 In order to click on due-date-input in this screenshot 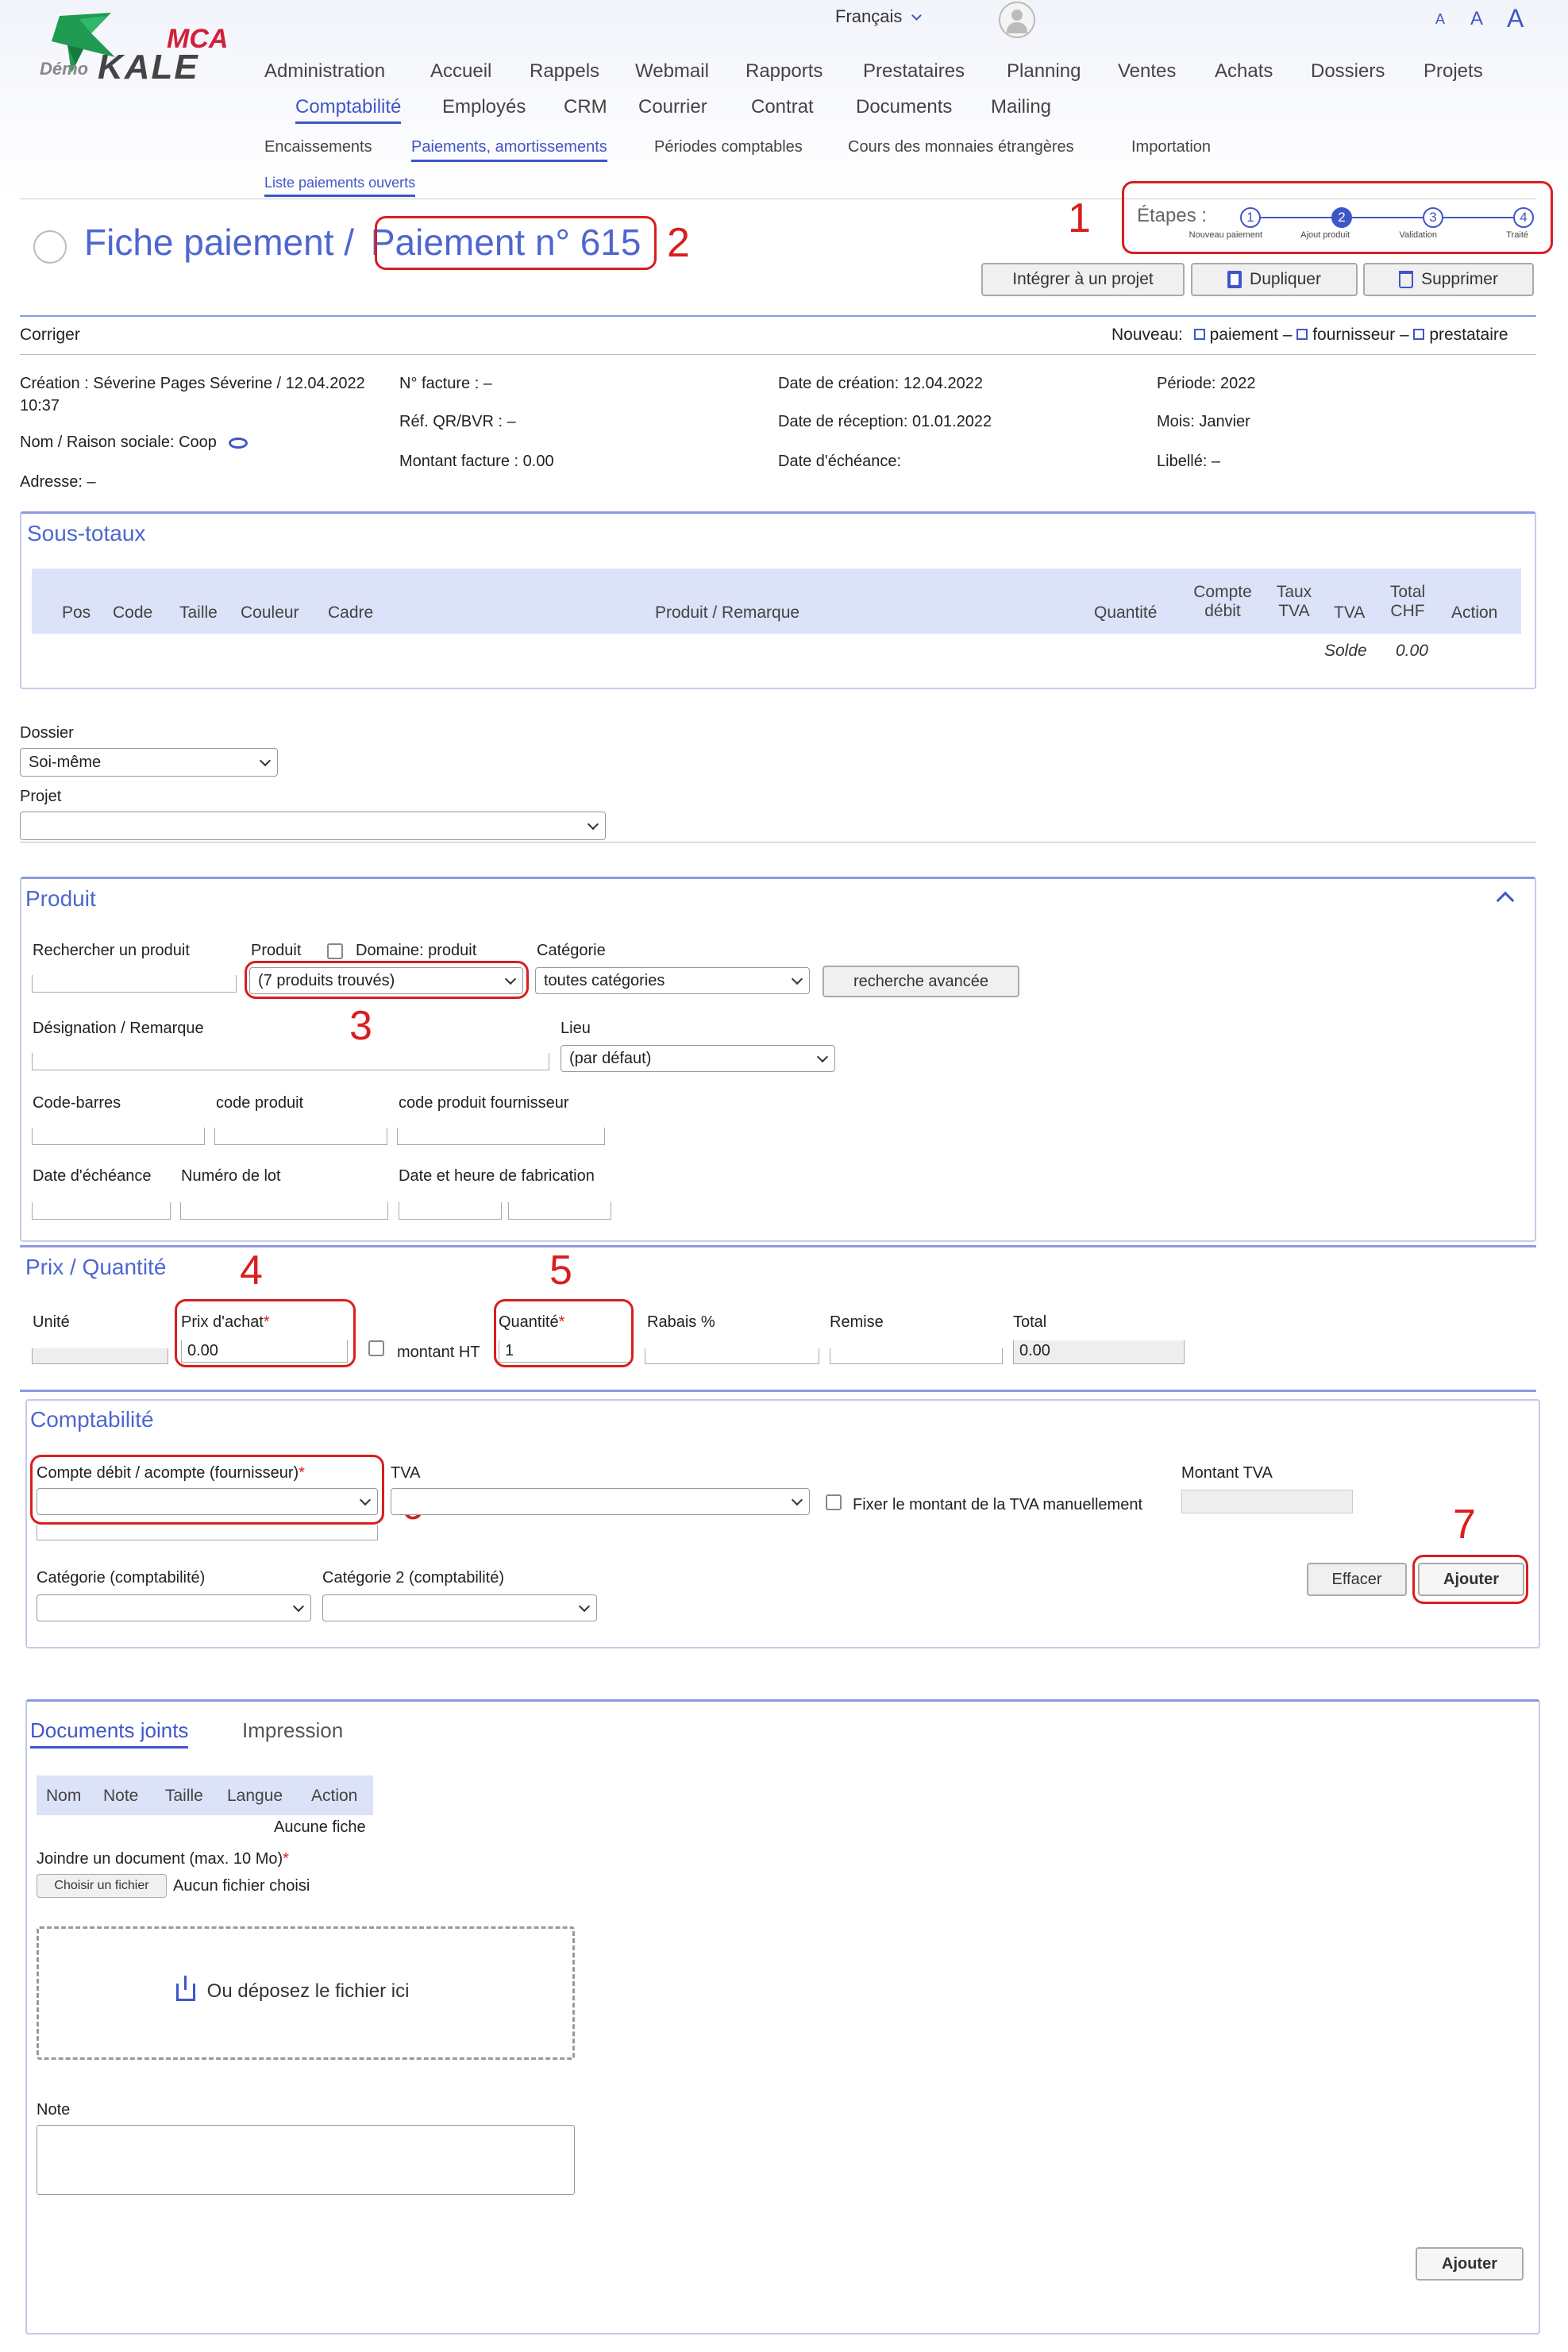, I will do `click(101, 1211)`.